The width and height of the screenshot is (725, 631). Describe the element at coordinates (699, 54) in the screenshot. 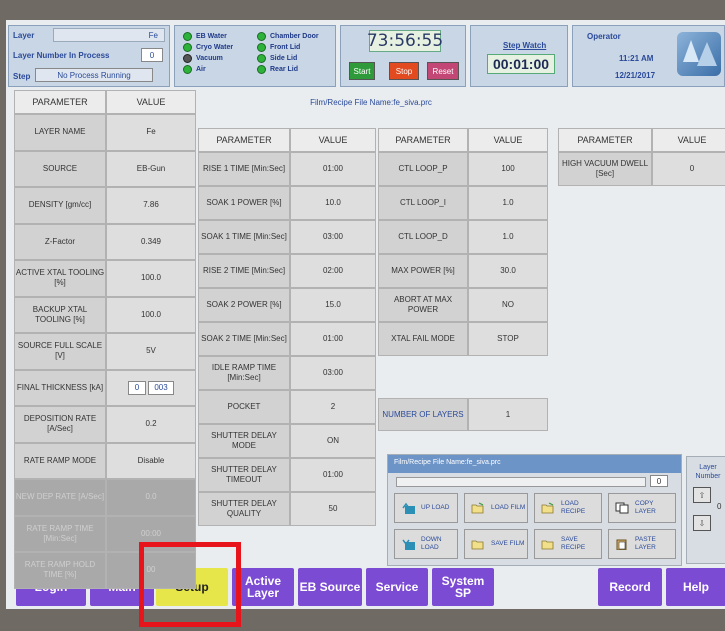

I see `company-logo-icon` at that location.